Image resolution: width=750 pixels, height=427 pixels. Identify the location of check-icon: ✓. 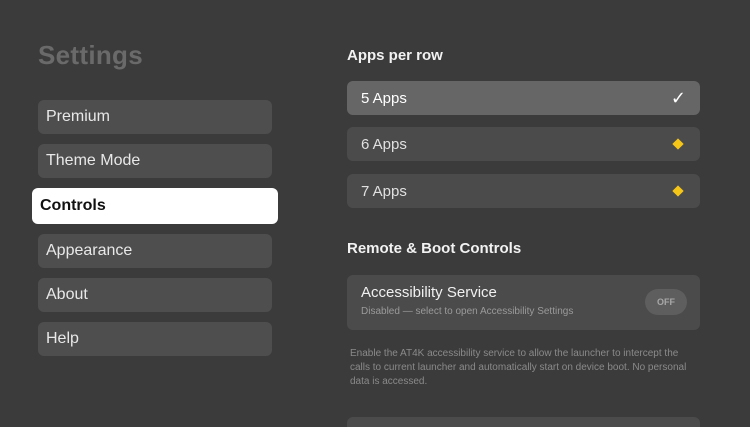
(678, 97).